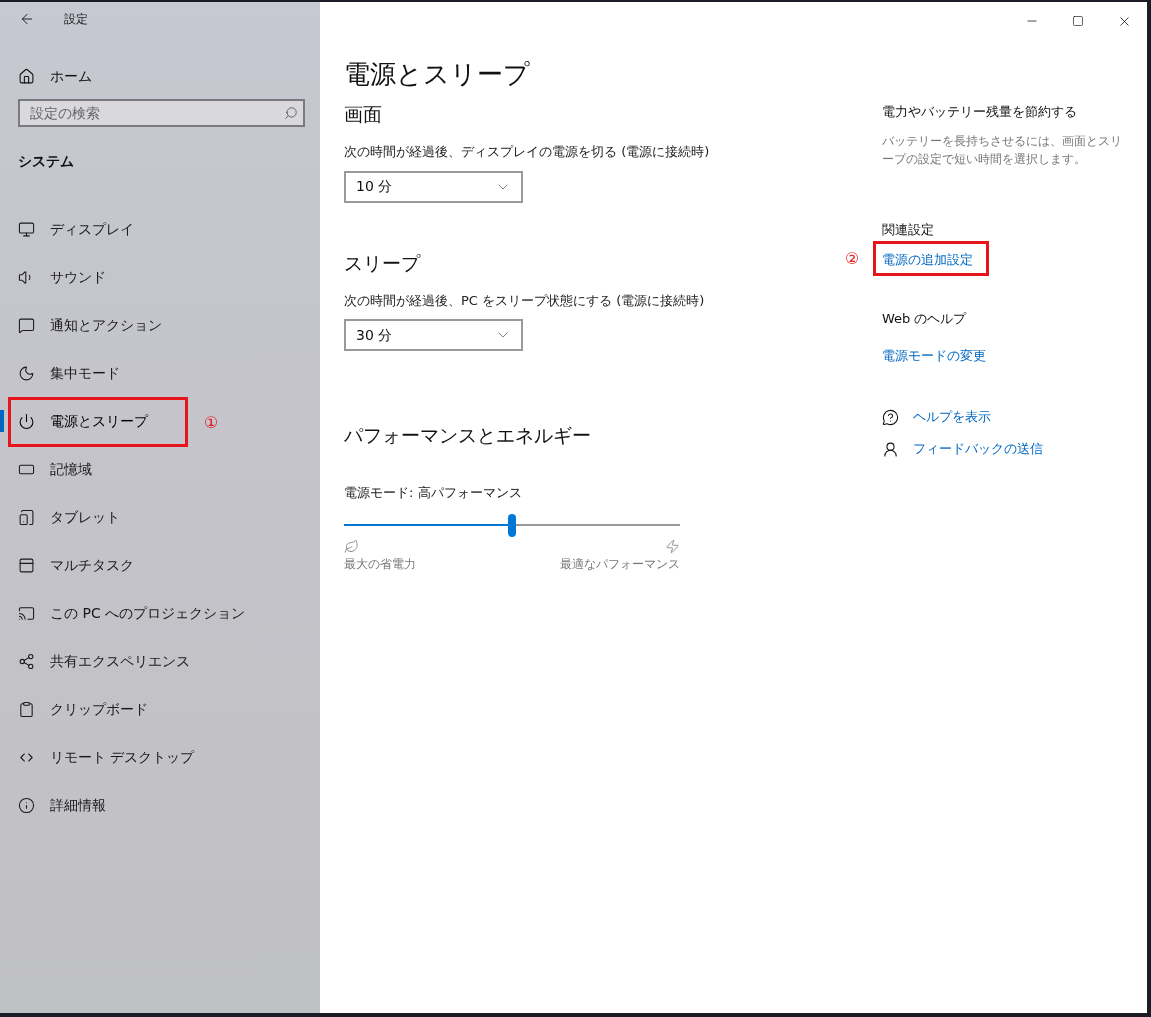 The height and width of the screenshot is (1017, 1151). What do you see at coordinates (49, 469) in the screenshot?
I see `sidebar-item: 記憶域` at bounding box center [49, 469].